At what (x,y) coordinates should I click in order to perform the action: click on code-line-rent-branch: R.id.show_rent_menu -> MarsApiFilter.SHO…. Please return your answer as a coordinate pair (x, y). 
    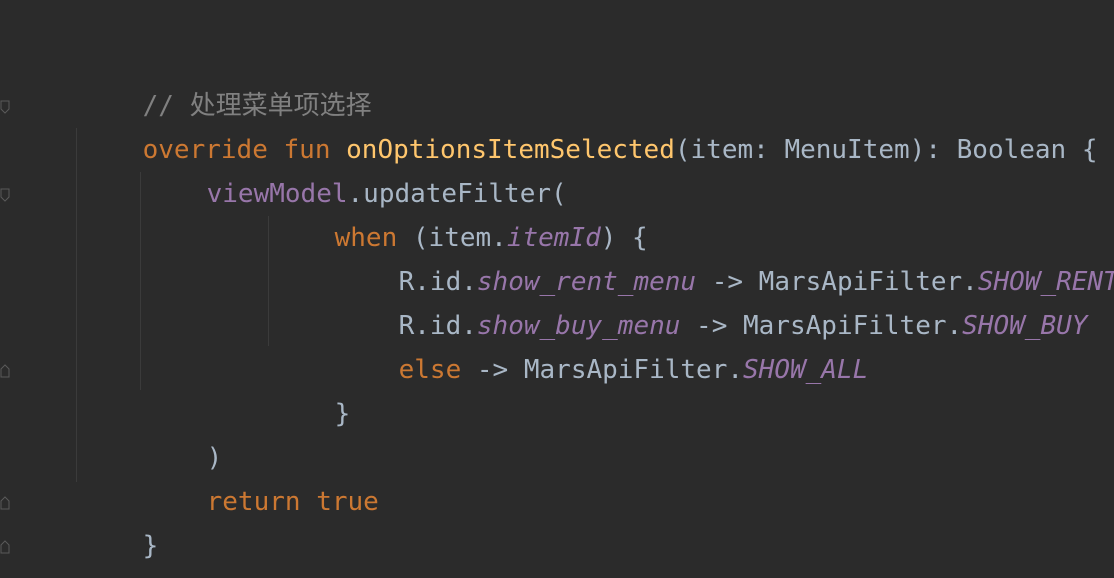
    Looking at the image, I should click on (725, 256).